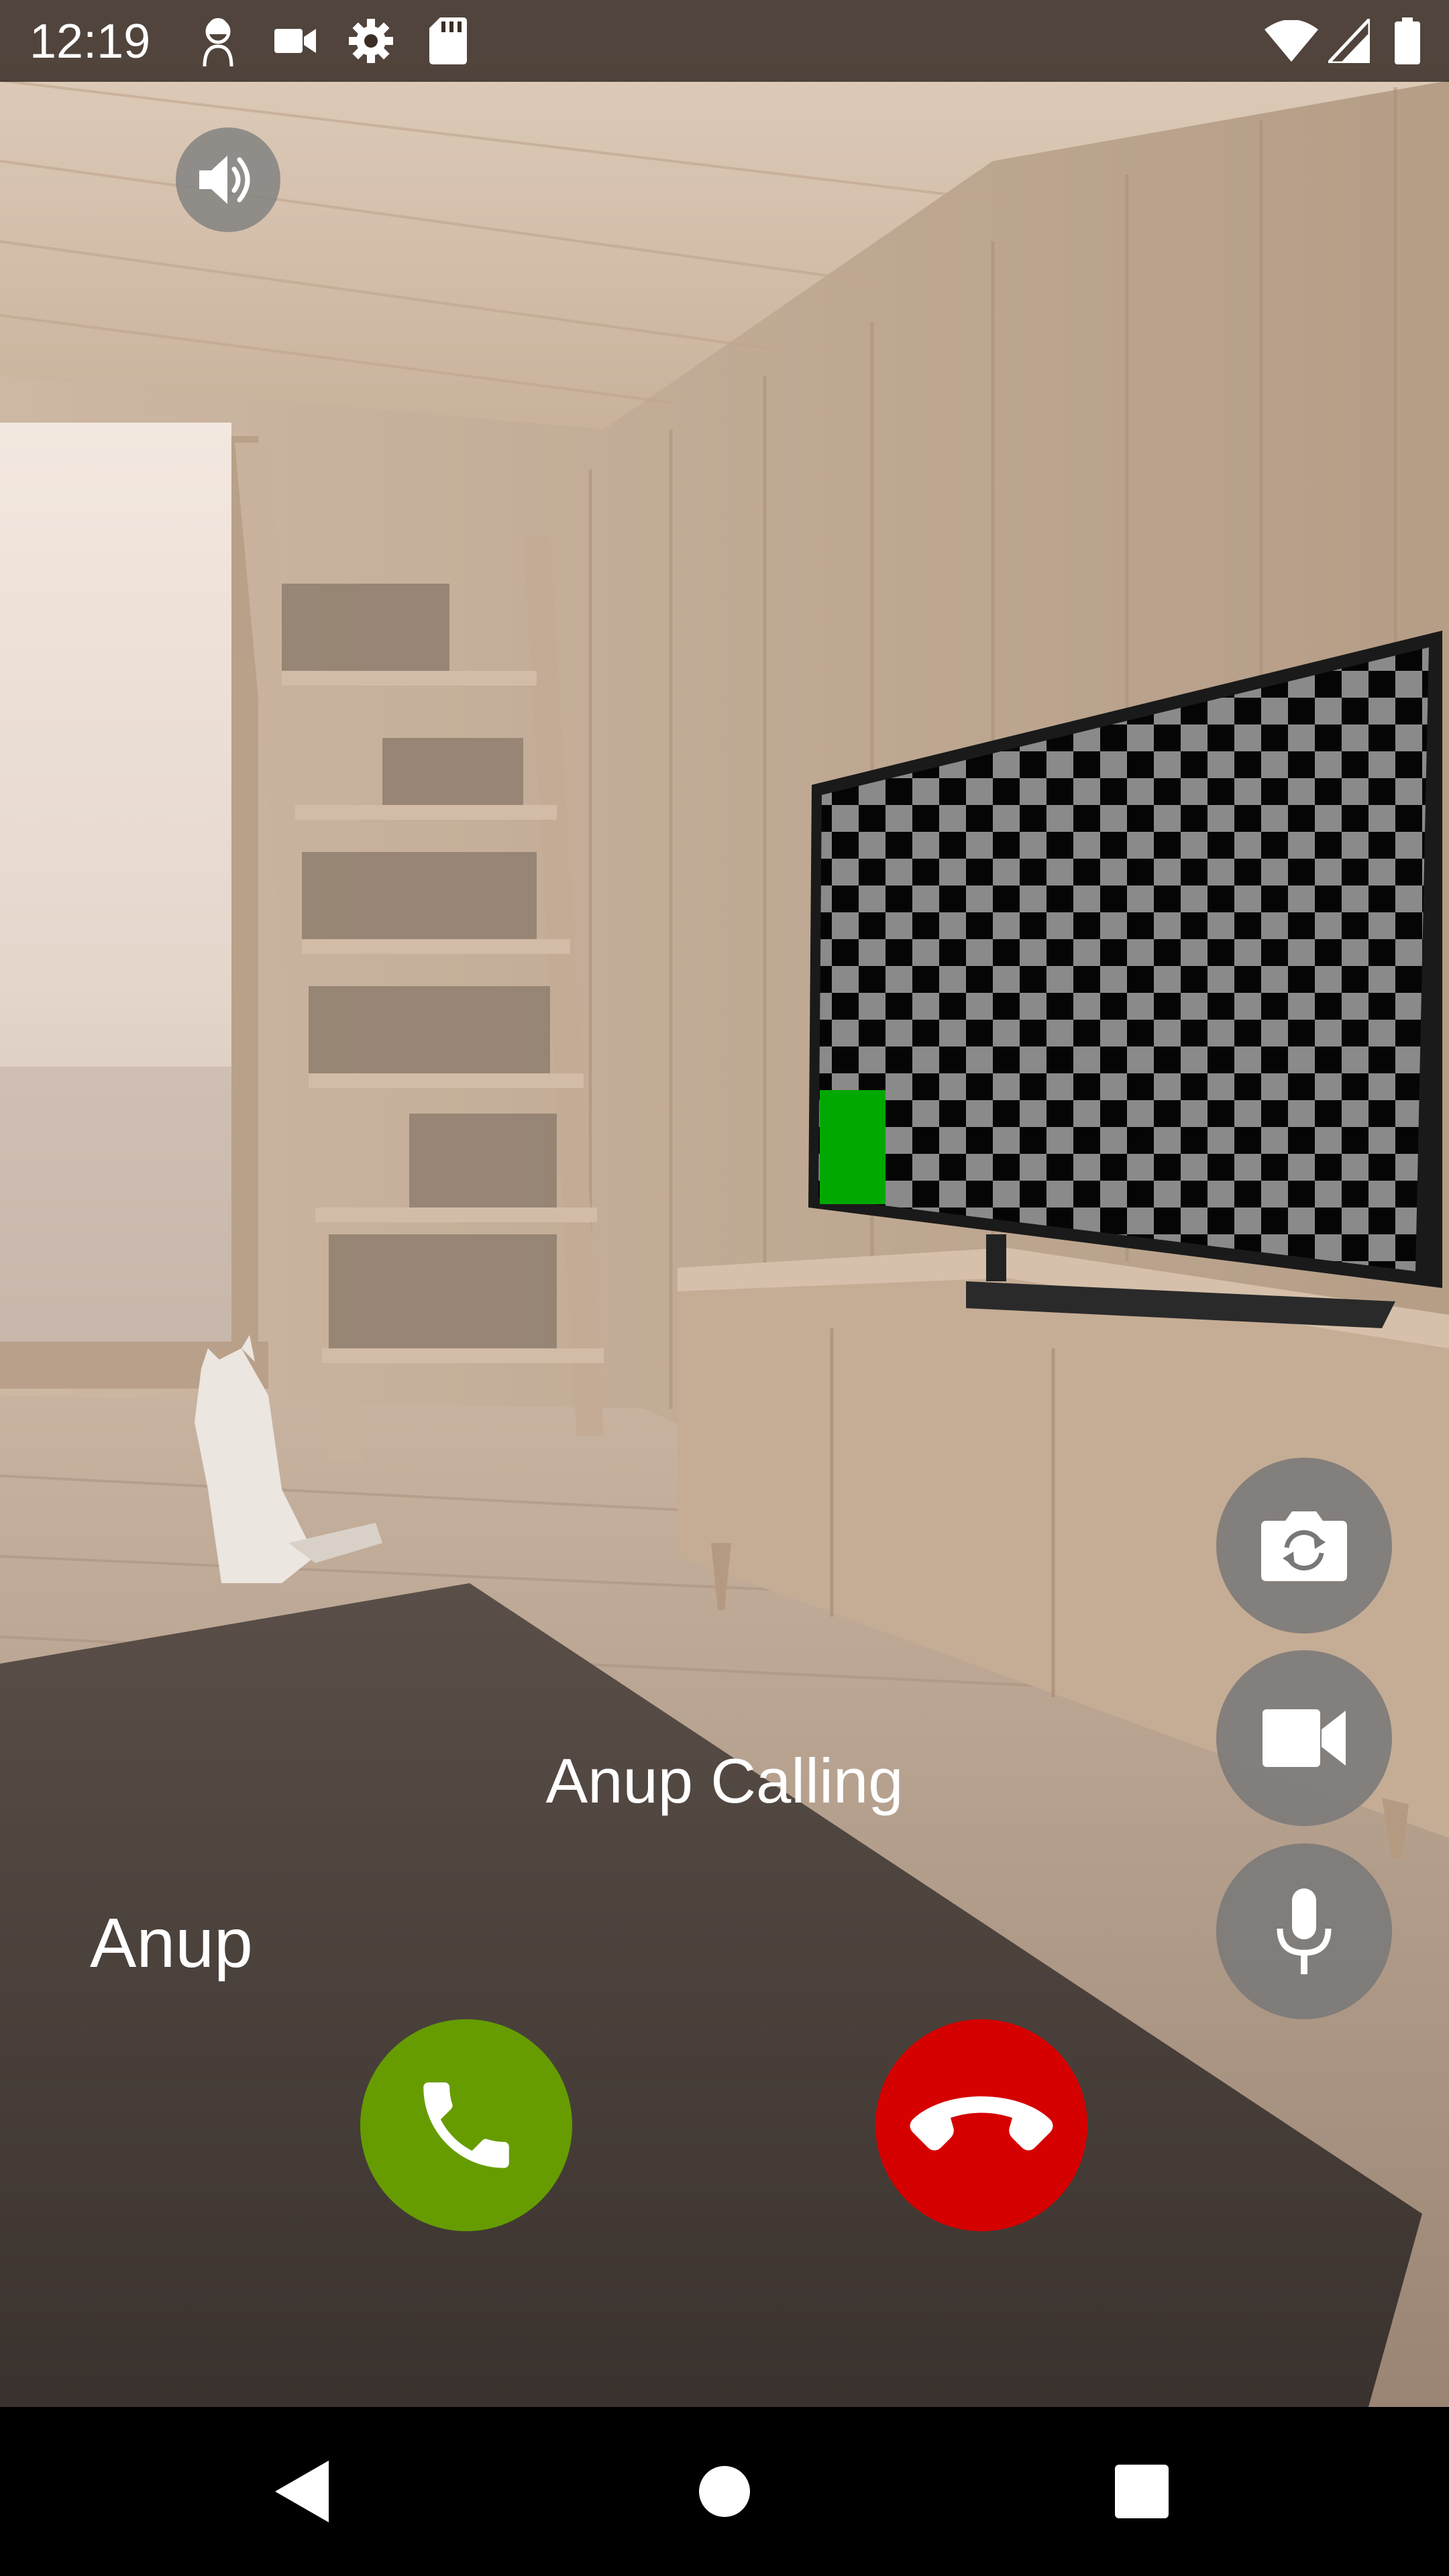  What do you see at coordinates (1407, 41) in the screenshot?
I see `battery-icon` at bounding box center [1407, 41].